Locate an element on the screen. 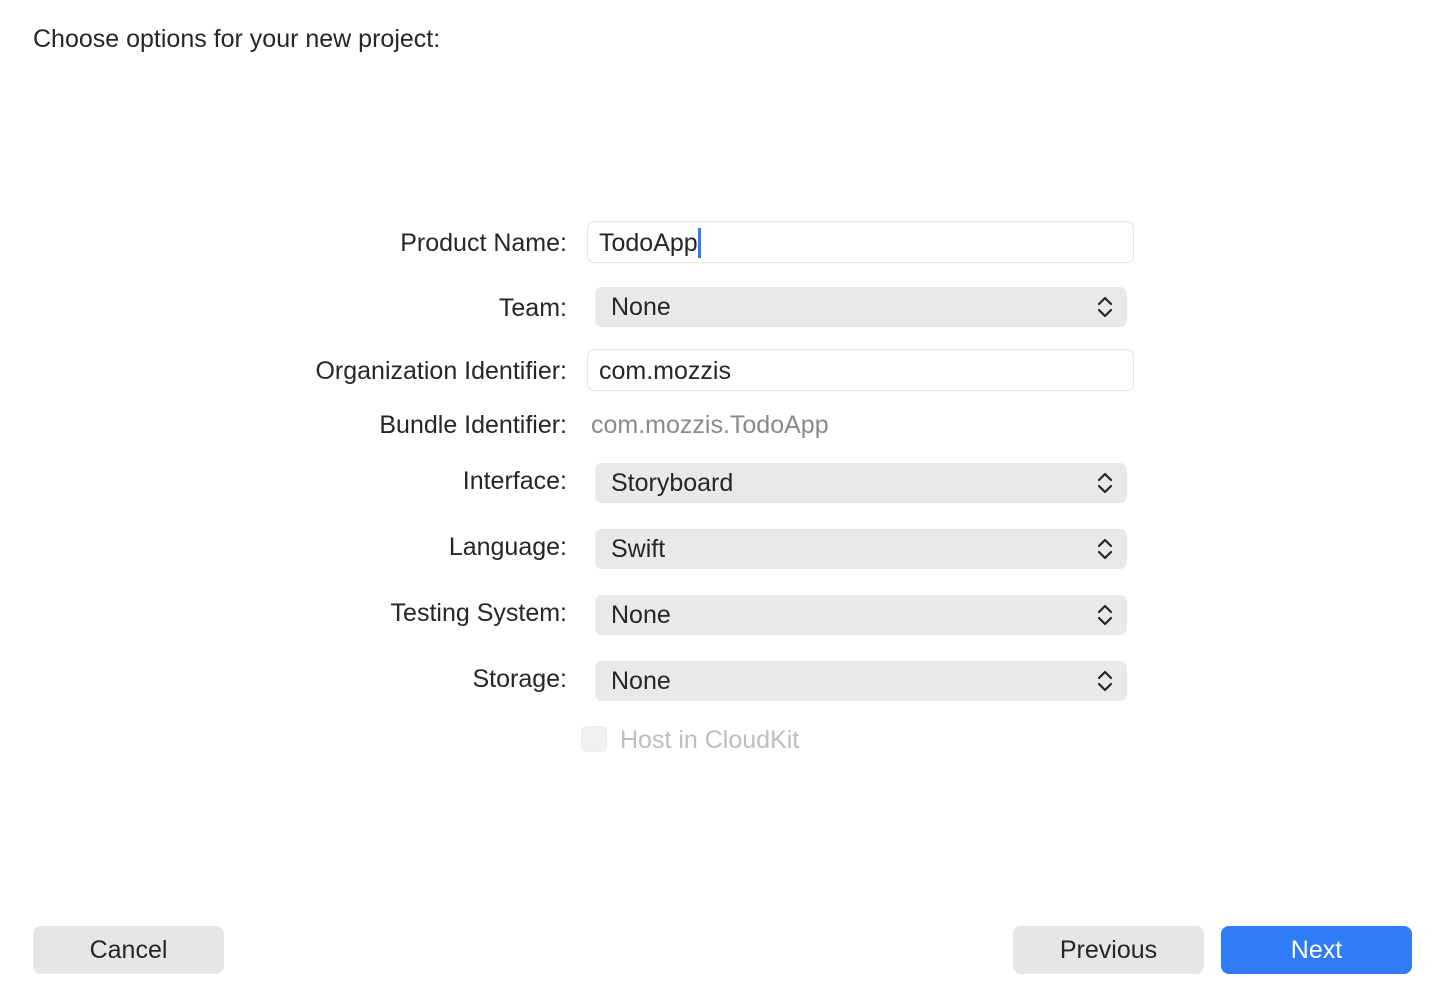 This screenshot has height=998, width=1442. testing-system-label: Testing System: is located at coordinates (478, 613).